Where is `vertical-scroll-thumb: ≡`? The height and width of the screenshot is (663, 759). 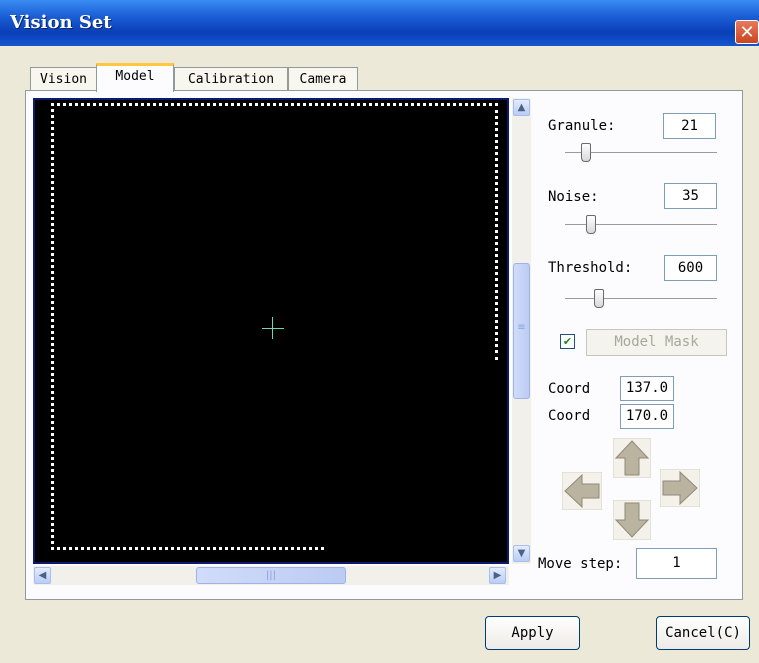
vertical-scroll-thumb: ≡ is located at coordinates (521, 331).